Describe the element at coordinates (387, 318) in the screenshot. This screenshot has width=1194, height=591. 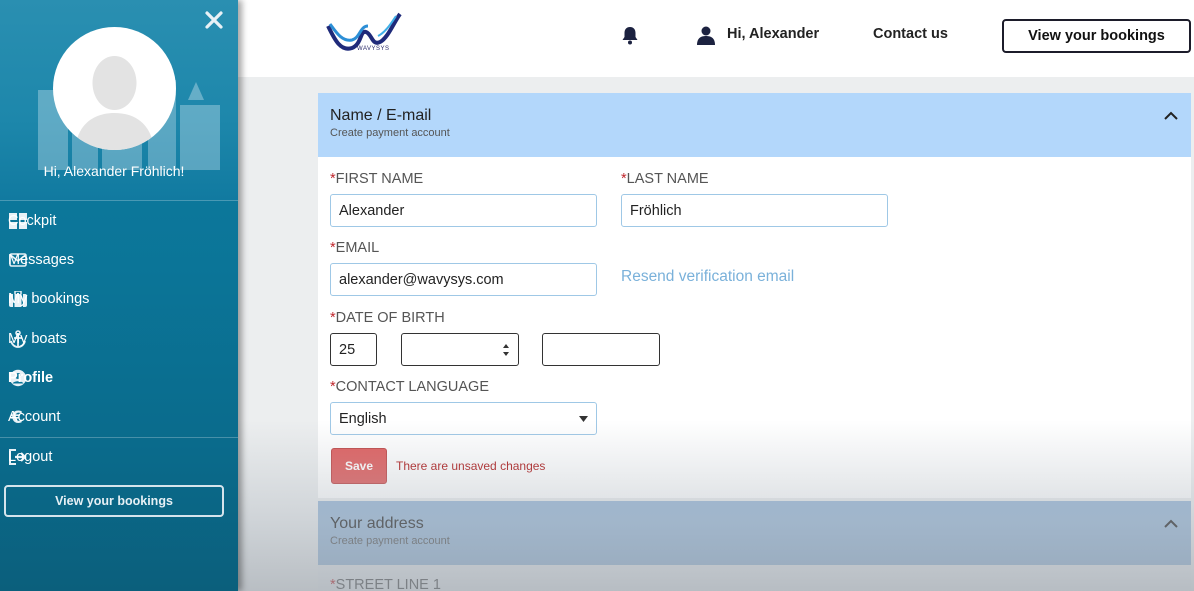
I see `dob-label: *DATE OF BIRTH` at that location.